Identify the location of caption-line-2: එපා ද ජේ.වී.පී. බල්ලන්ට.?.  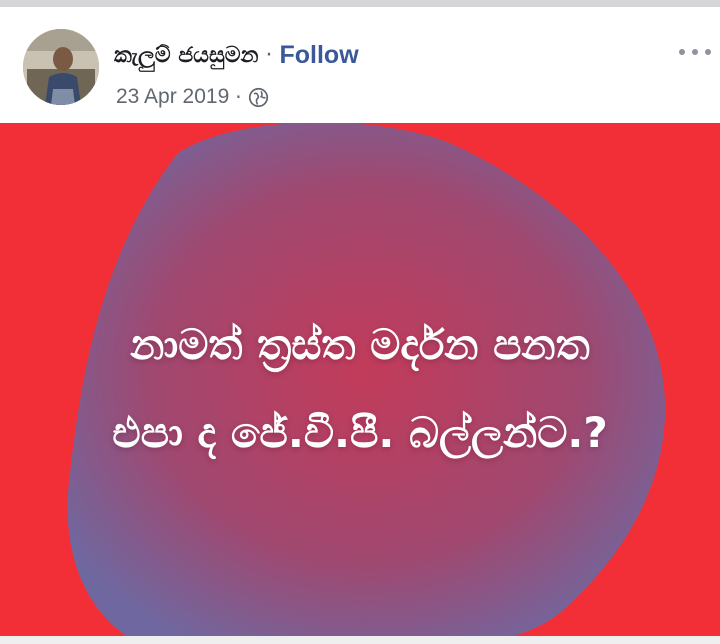
(360, 432).